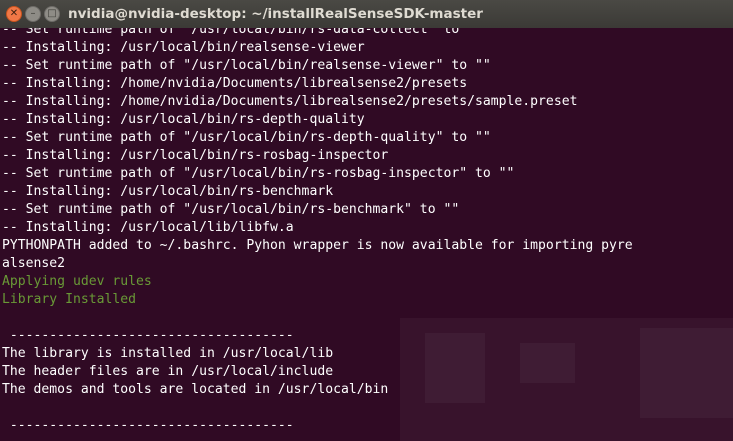 The image size is (733, 441). I want to click on maximize-window-button: □, so click(52, 14).